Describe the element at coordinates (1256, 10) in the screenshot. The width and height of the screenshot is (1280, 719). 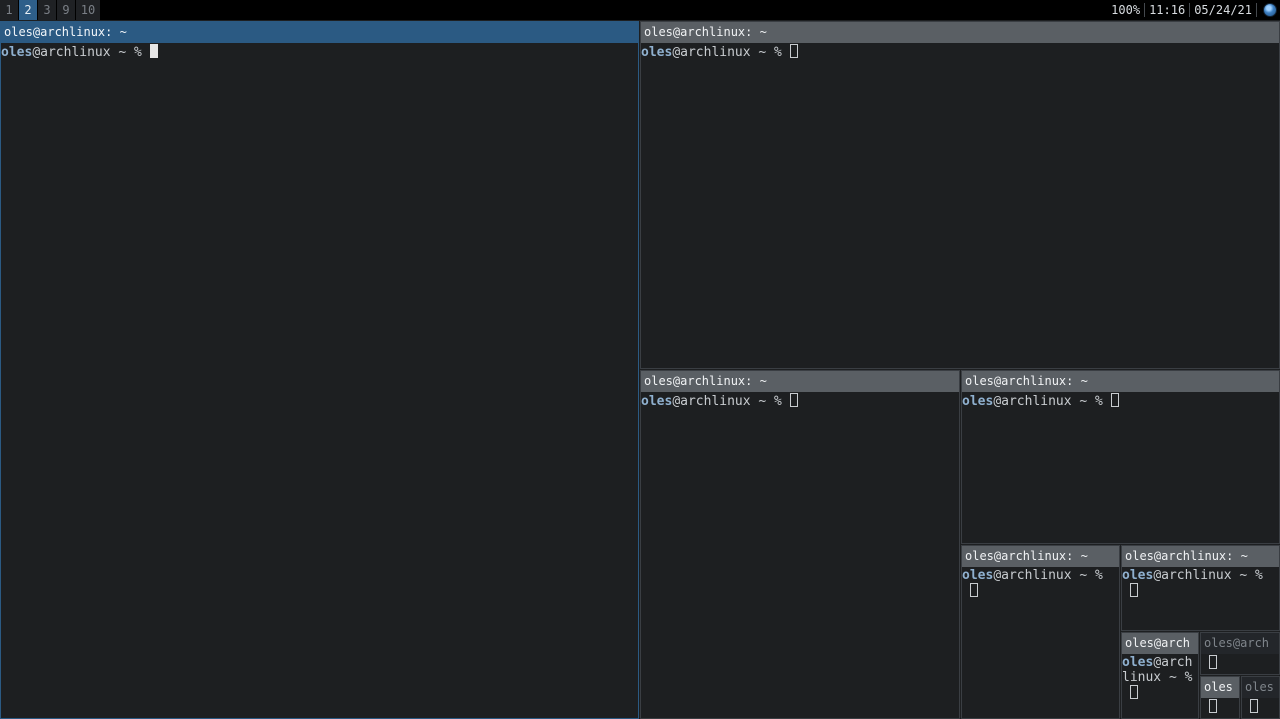
I see `status-divider` at that location.